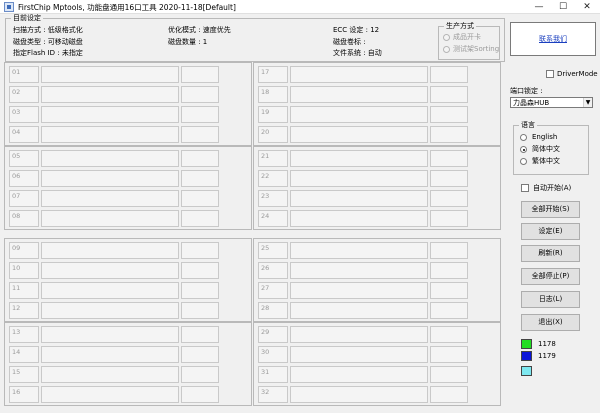 This screenshot has height=413, width=600. Describe the element at coordinates (550, 74) in the screenshot. I see `drivermode-checkbox` at that location.